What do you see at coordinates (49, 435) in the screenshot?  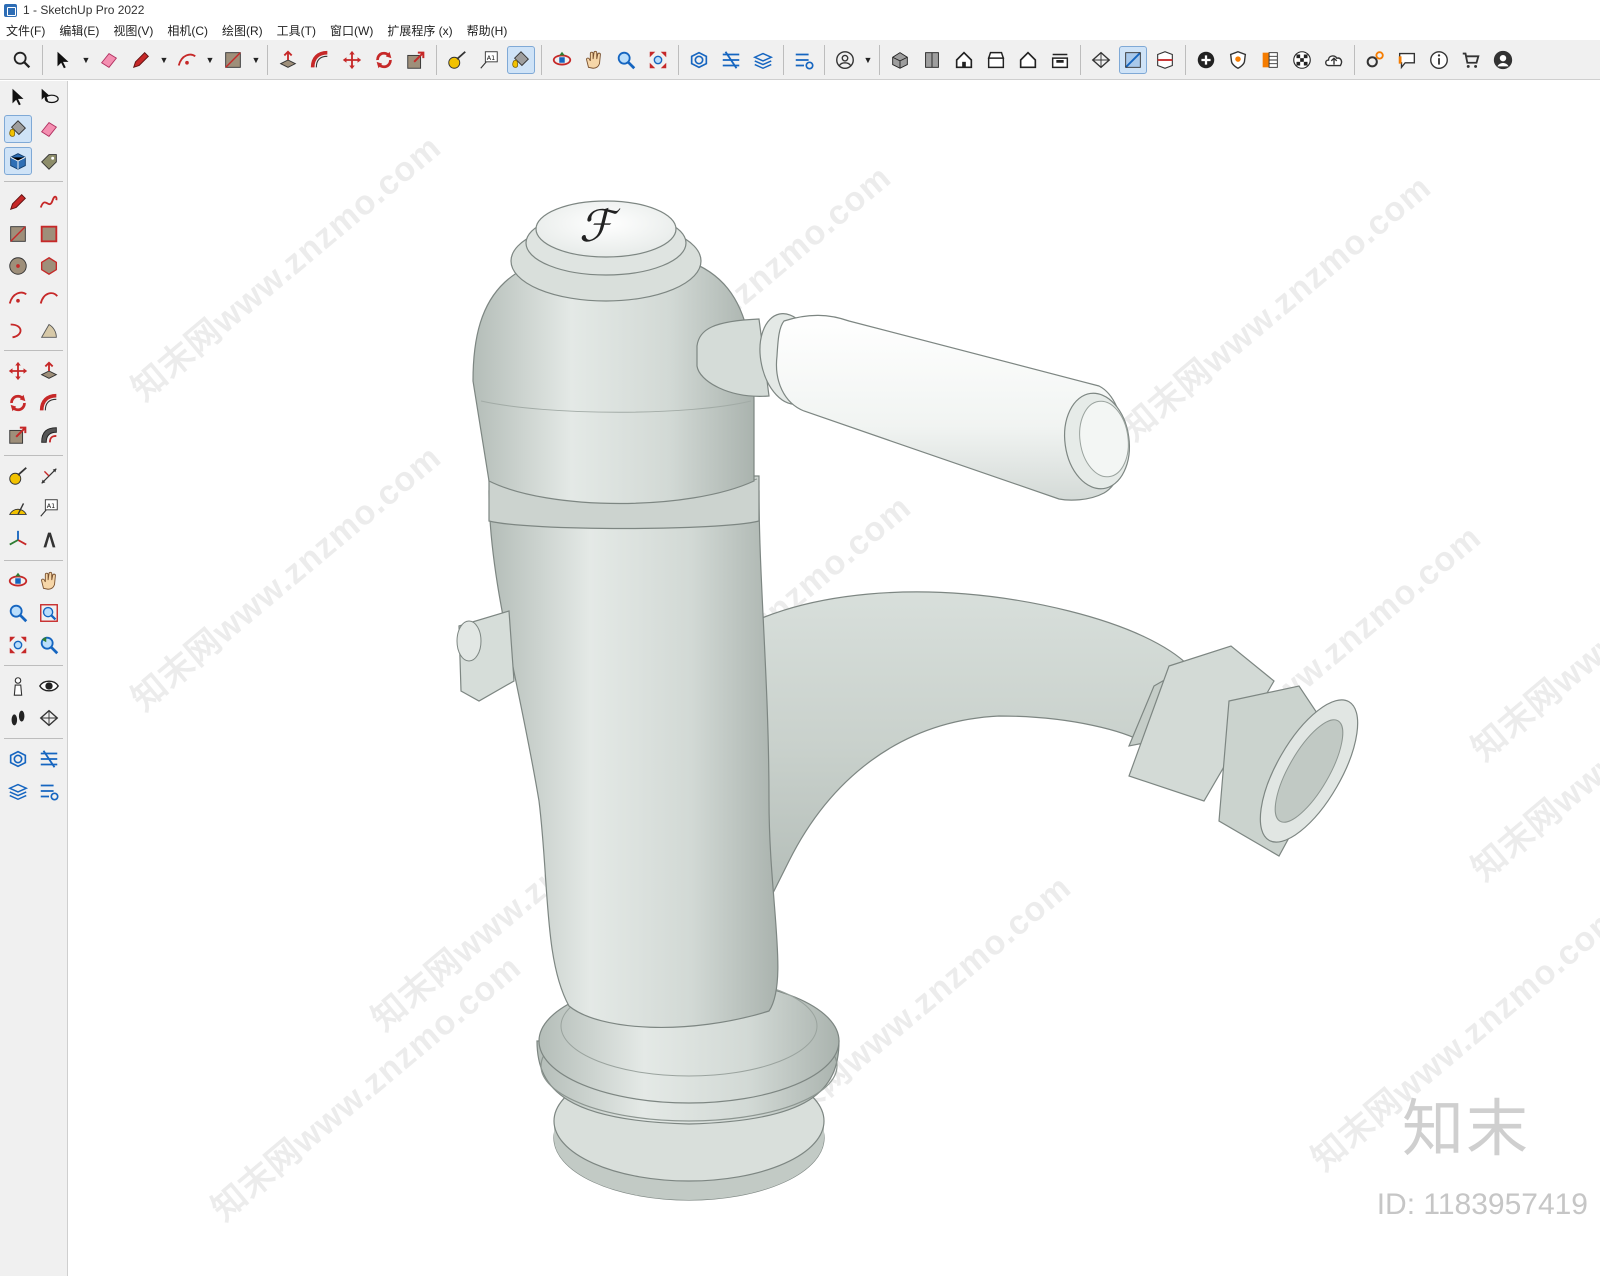 I see `offset-icon` at bounding box center [49, 435].